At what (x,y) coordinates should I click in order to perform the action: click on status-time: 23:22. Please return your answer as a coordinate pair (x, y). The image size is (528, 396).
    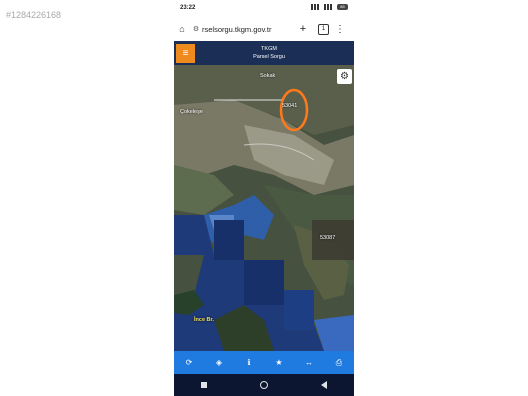
    Looking at the image, I should click on (188, 8).